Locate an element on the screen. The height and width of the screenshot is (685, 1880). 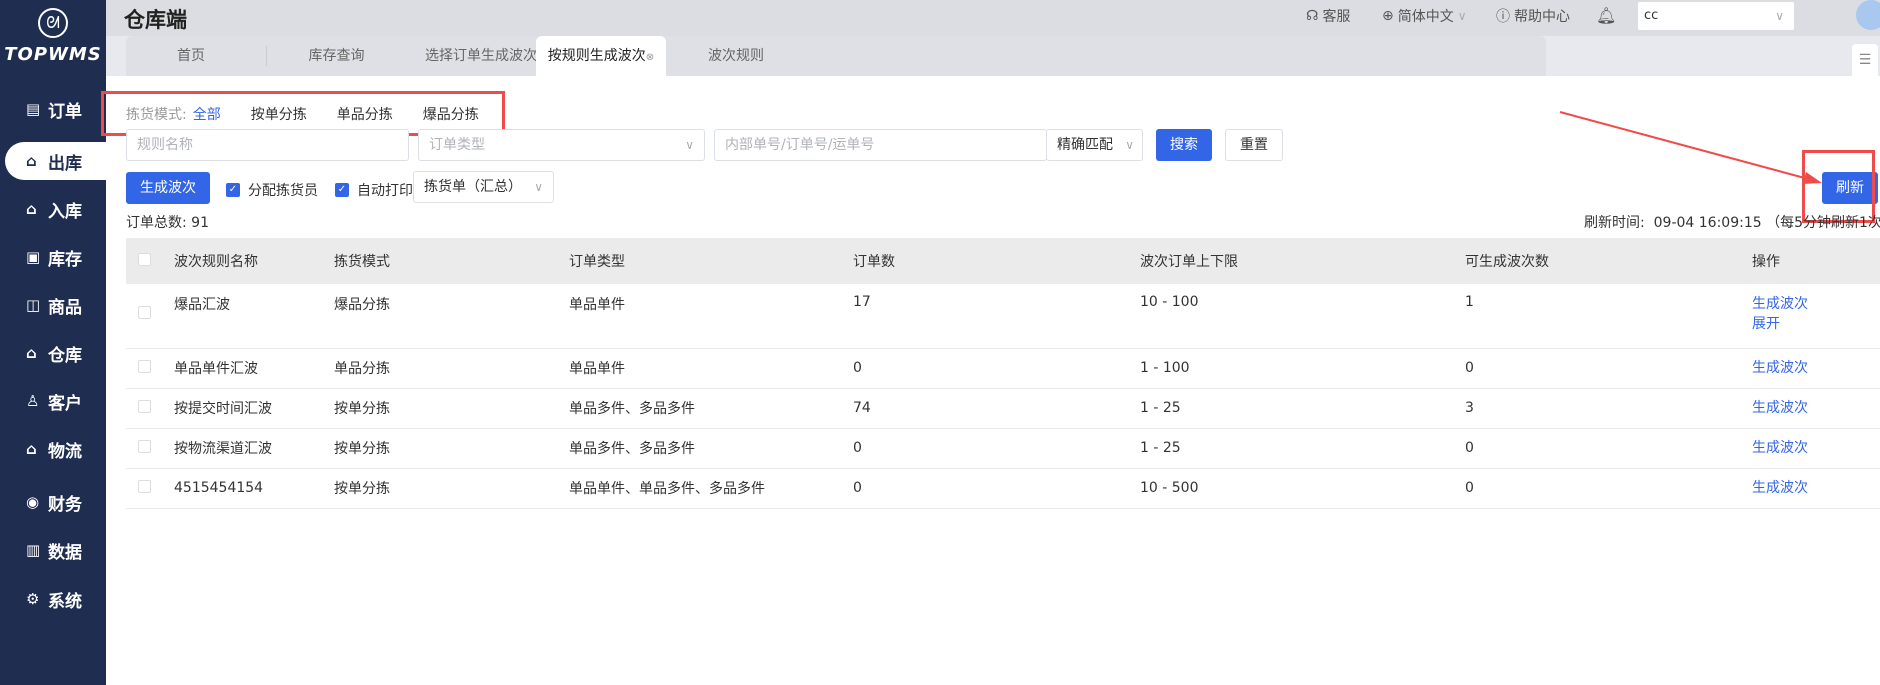
cell-range: 10 - 100 is located at coordinates (1302, 316).